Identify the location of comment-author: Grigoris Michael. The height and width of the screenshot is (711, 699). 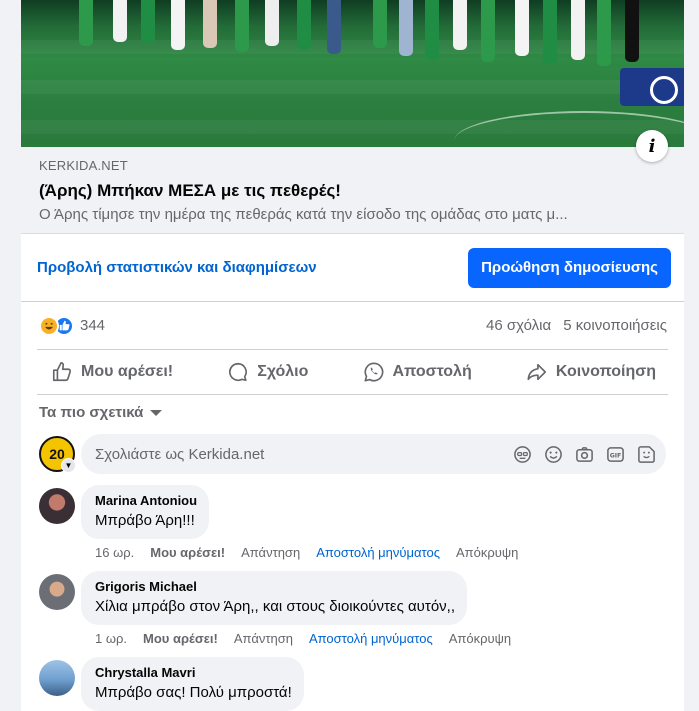
(275, 587).